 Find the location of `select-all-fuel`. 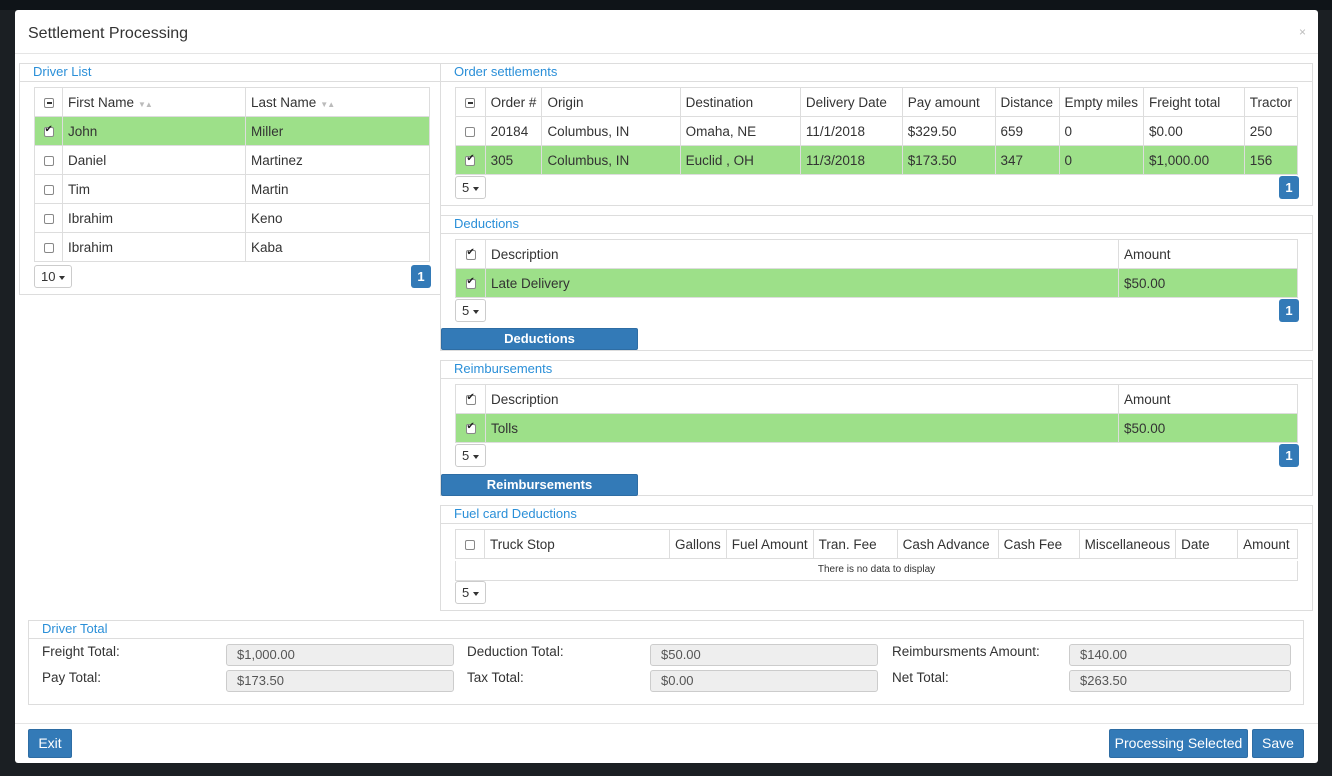

select-all-fuel is located at coordinates (470, 544).